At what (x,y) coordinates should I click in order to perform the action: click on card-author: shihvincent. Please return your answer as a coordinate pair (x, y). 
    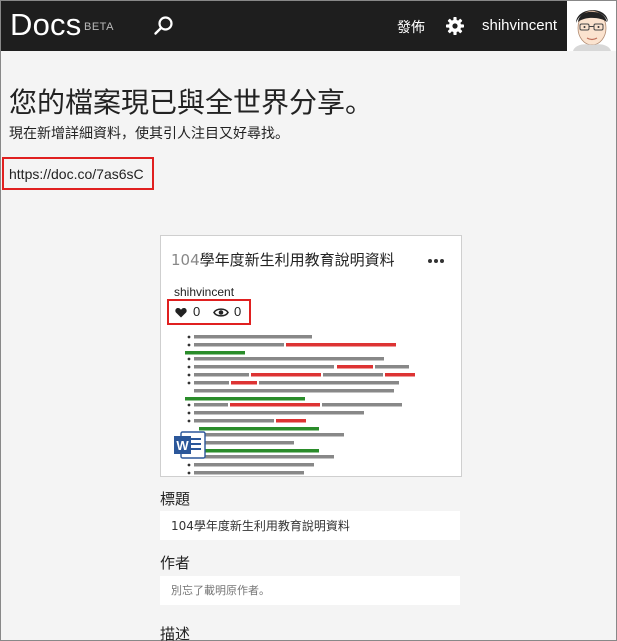
    Looking at the image, I should click on (204, 292).